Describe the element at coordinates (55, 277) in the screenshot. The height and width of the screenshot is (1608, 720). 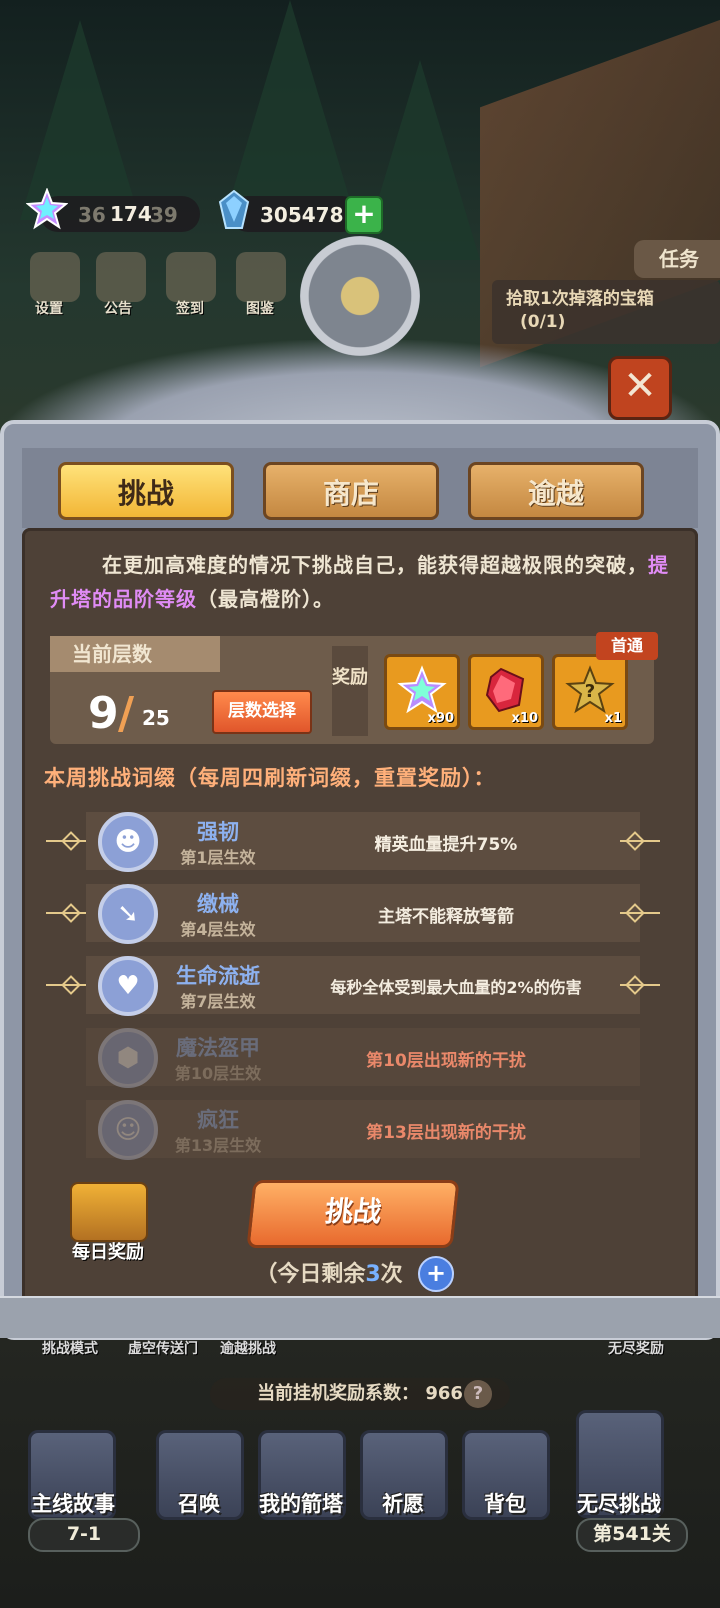
I see `settings-gear-icon` at that location.